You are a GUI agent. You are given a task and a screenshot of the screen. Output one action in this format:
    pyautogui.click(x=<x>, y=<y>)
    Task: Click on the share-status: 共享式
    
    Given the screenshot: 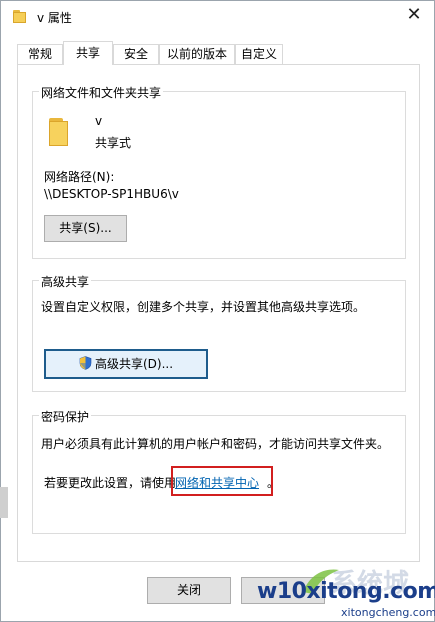 What is the action you would take?
    pyautogui.click(x=113, y=143)
    